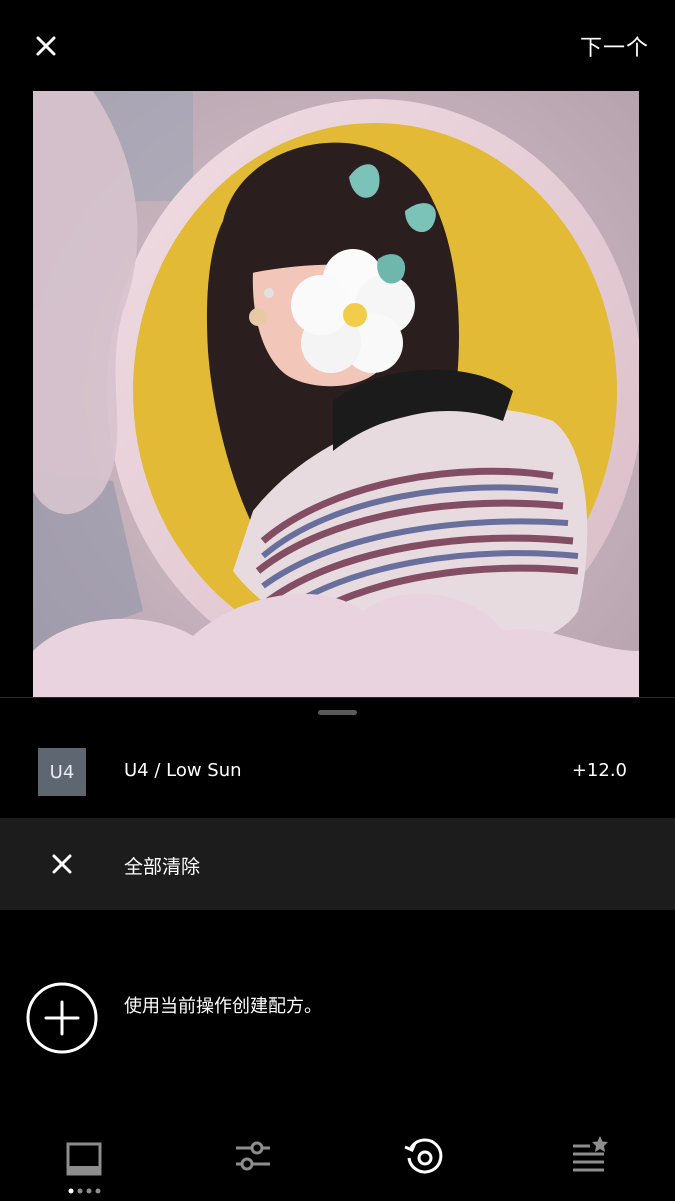 The width and height of the screenshot is (675, 1201). What do you see at coordinates (599, 770) in the screenshot?
I see `preset-strength: +12.0` at bounding box center [599, 770].